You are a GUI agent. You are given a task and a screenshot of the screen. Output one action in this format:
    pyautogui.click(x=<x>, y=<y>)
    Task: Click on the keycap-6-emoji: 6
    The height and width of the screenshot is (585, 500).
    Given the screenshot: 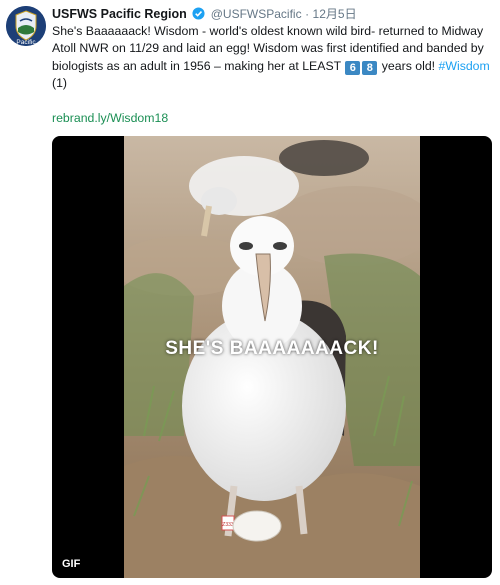 What is the action you would take?
    pyautogui.click(x=353, y=67)
    